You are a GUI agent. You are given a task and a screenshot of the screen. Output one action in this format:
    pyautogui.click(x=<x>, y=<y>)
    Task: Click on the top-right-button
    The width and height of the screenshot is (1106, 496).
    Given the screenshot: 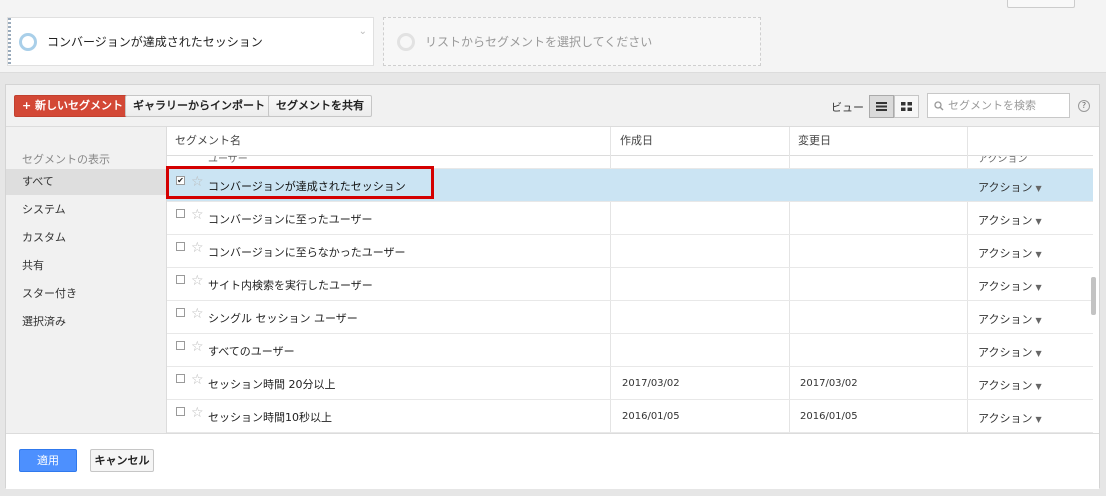 What is the action you would take?
    pyautogui.click(x=1041, y=4)
    